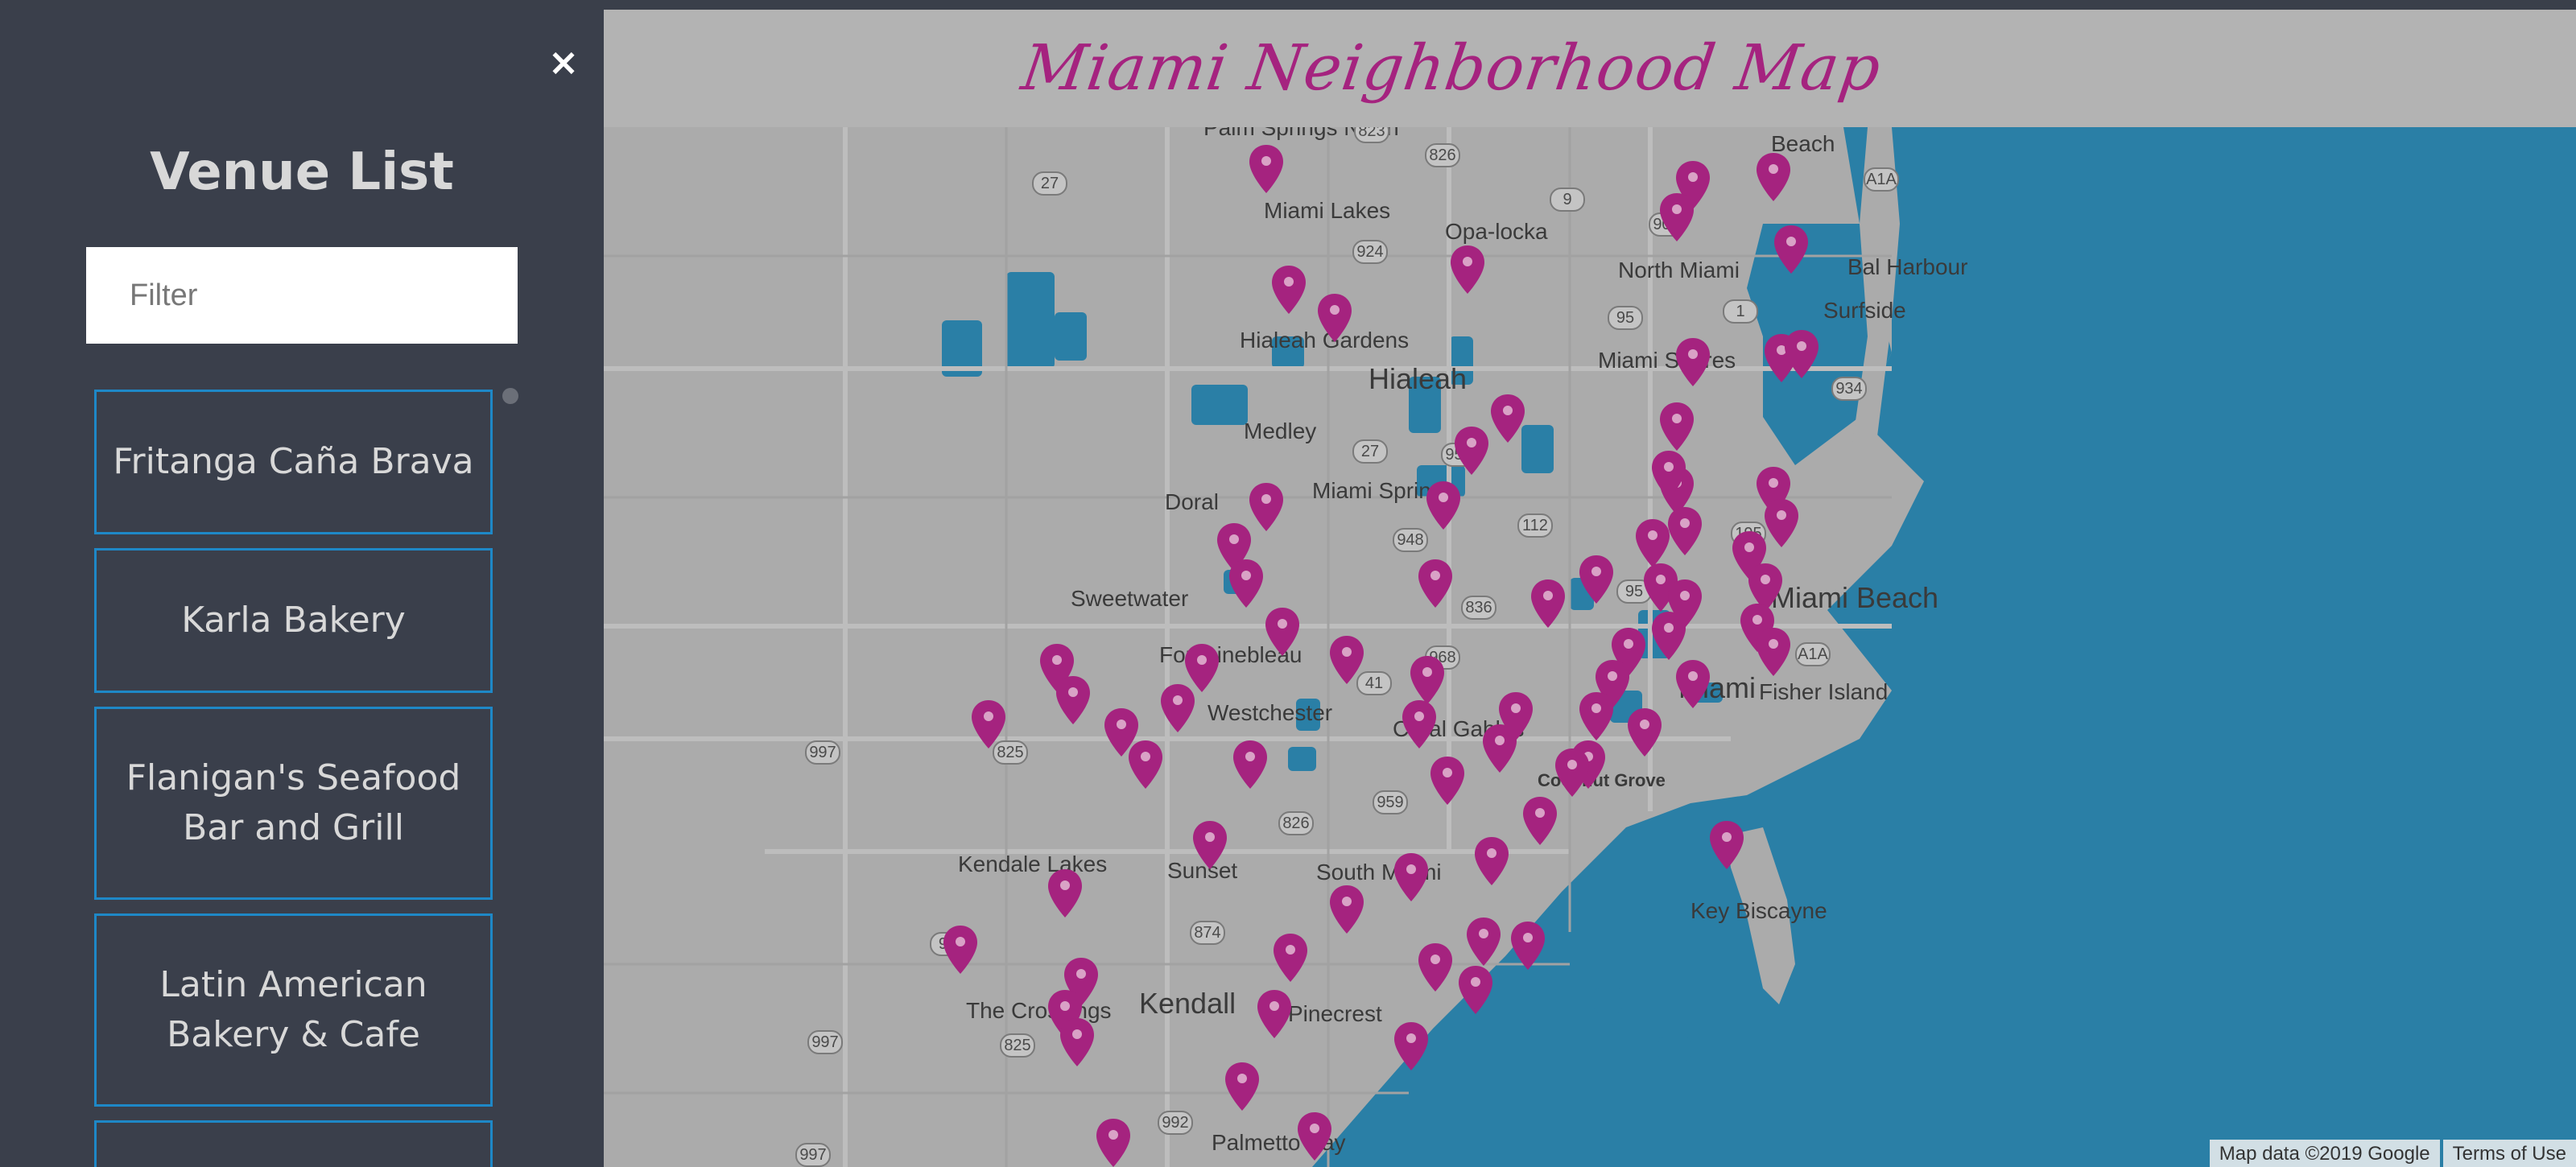 The width and height of the screenshot is (2576, 1167). I want to click on venue-item, so click(293, 1143).